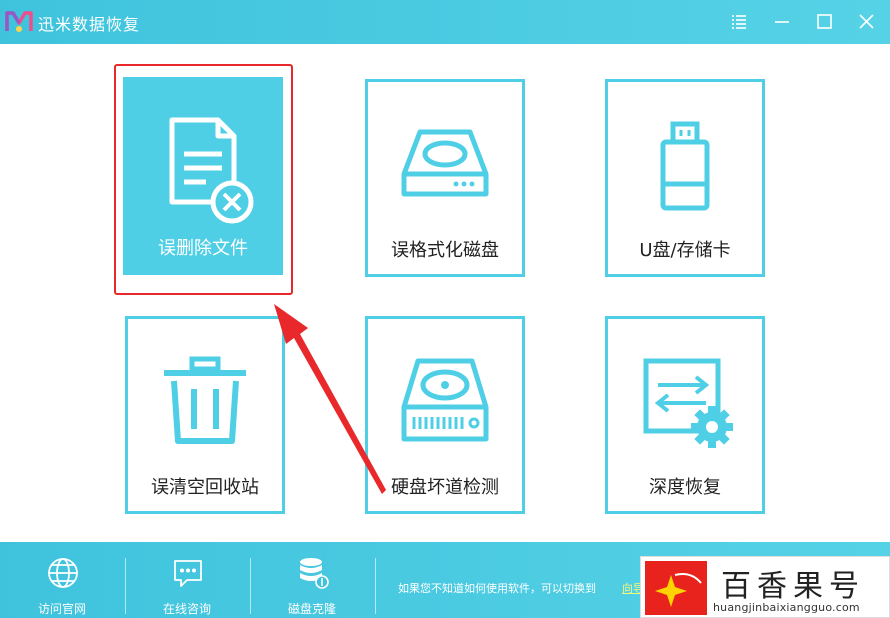 Image resolution: width=890 pixels, height=618 pixels. I want to click on tile-usb-card: U盘/存储卡, so click(685, 178).